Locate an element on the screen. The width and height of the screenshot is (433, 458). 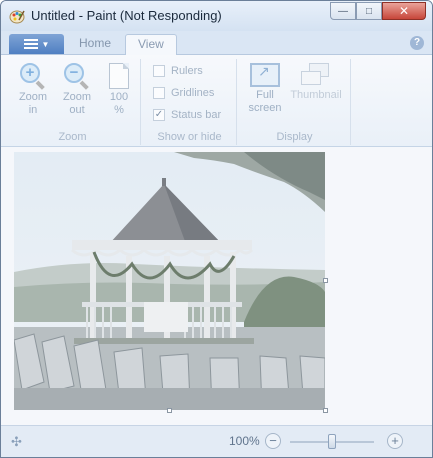
title-bar: Untitled - Paint (Not Responding) — □ ✕ is located at coordinates (216, 16).